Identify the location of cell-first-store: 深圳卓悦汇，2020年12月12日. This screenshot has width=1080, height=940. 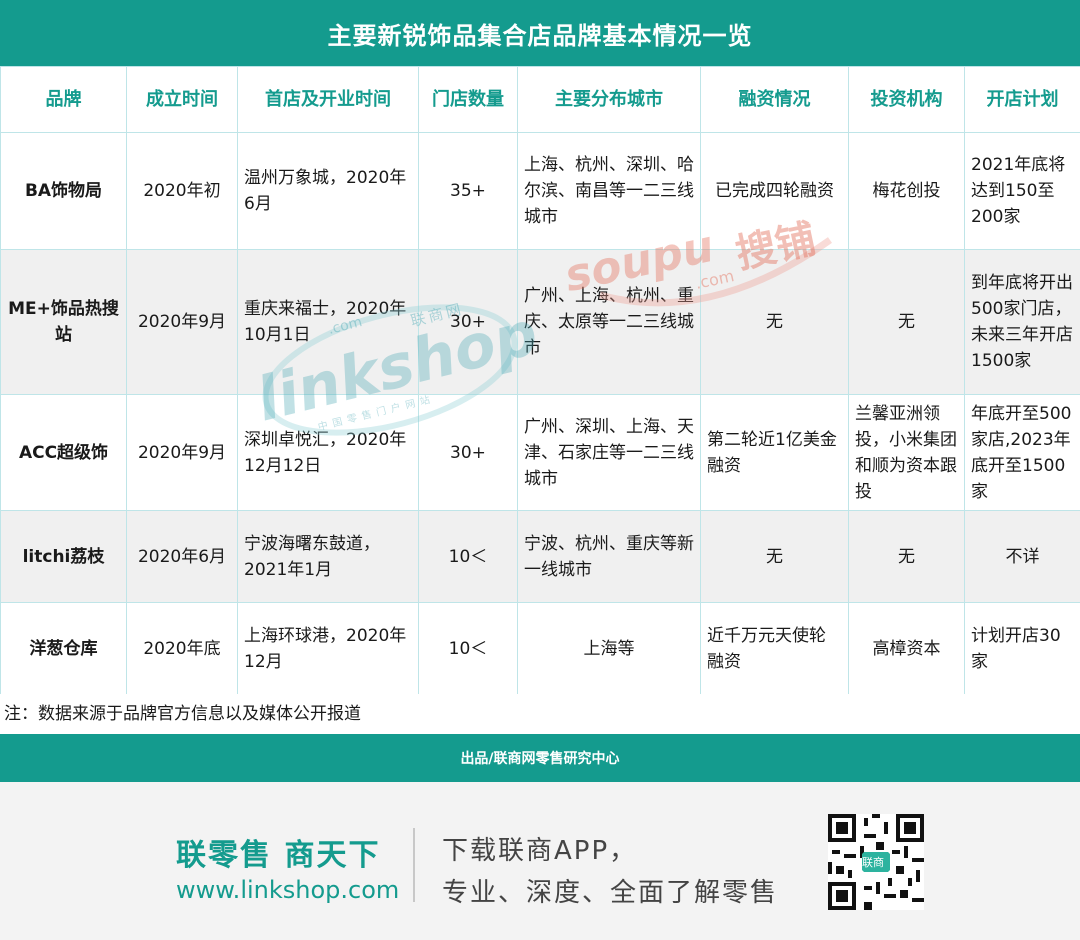
(328, 452).